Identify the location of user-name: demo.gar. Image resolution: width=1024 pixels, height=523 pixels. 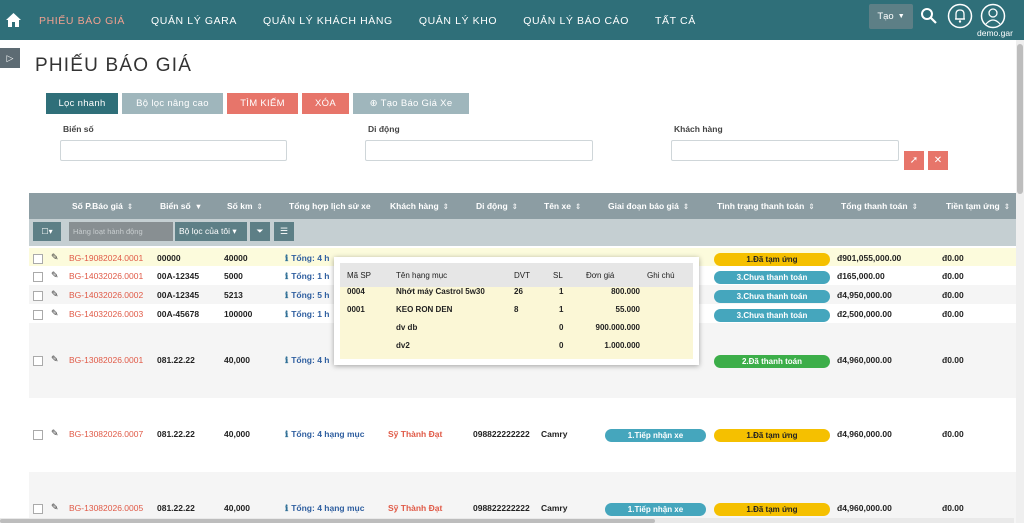
(995, 33).